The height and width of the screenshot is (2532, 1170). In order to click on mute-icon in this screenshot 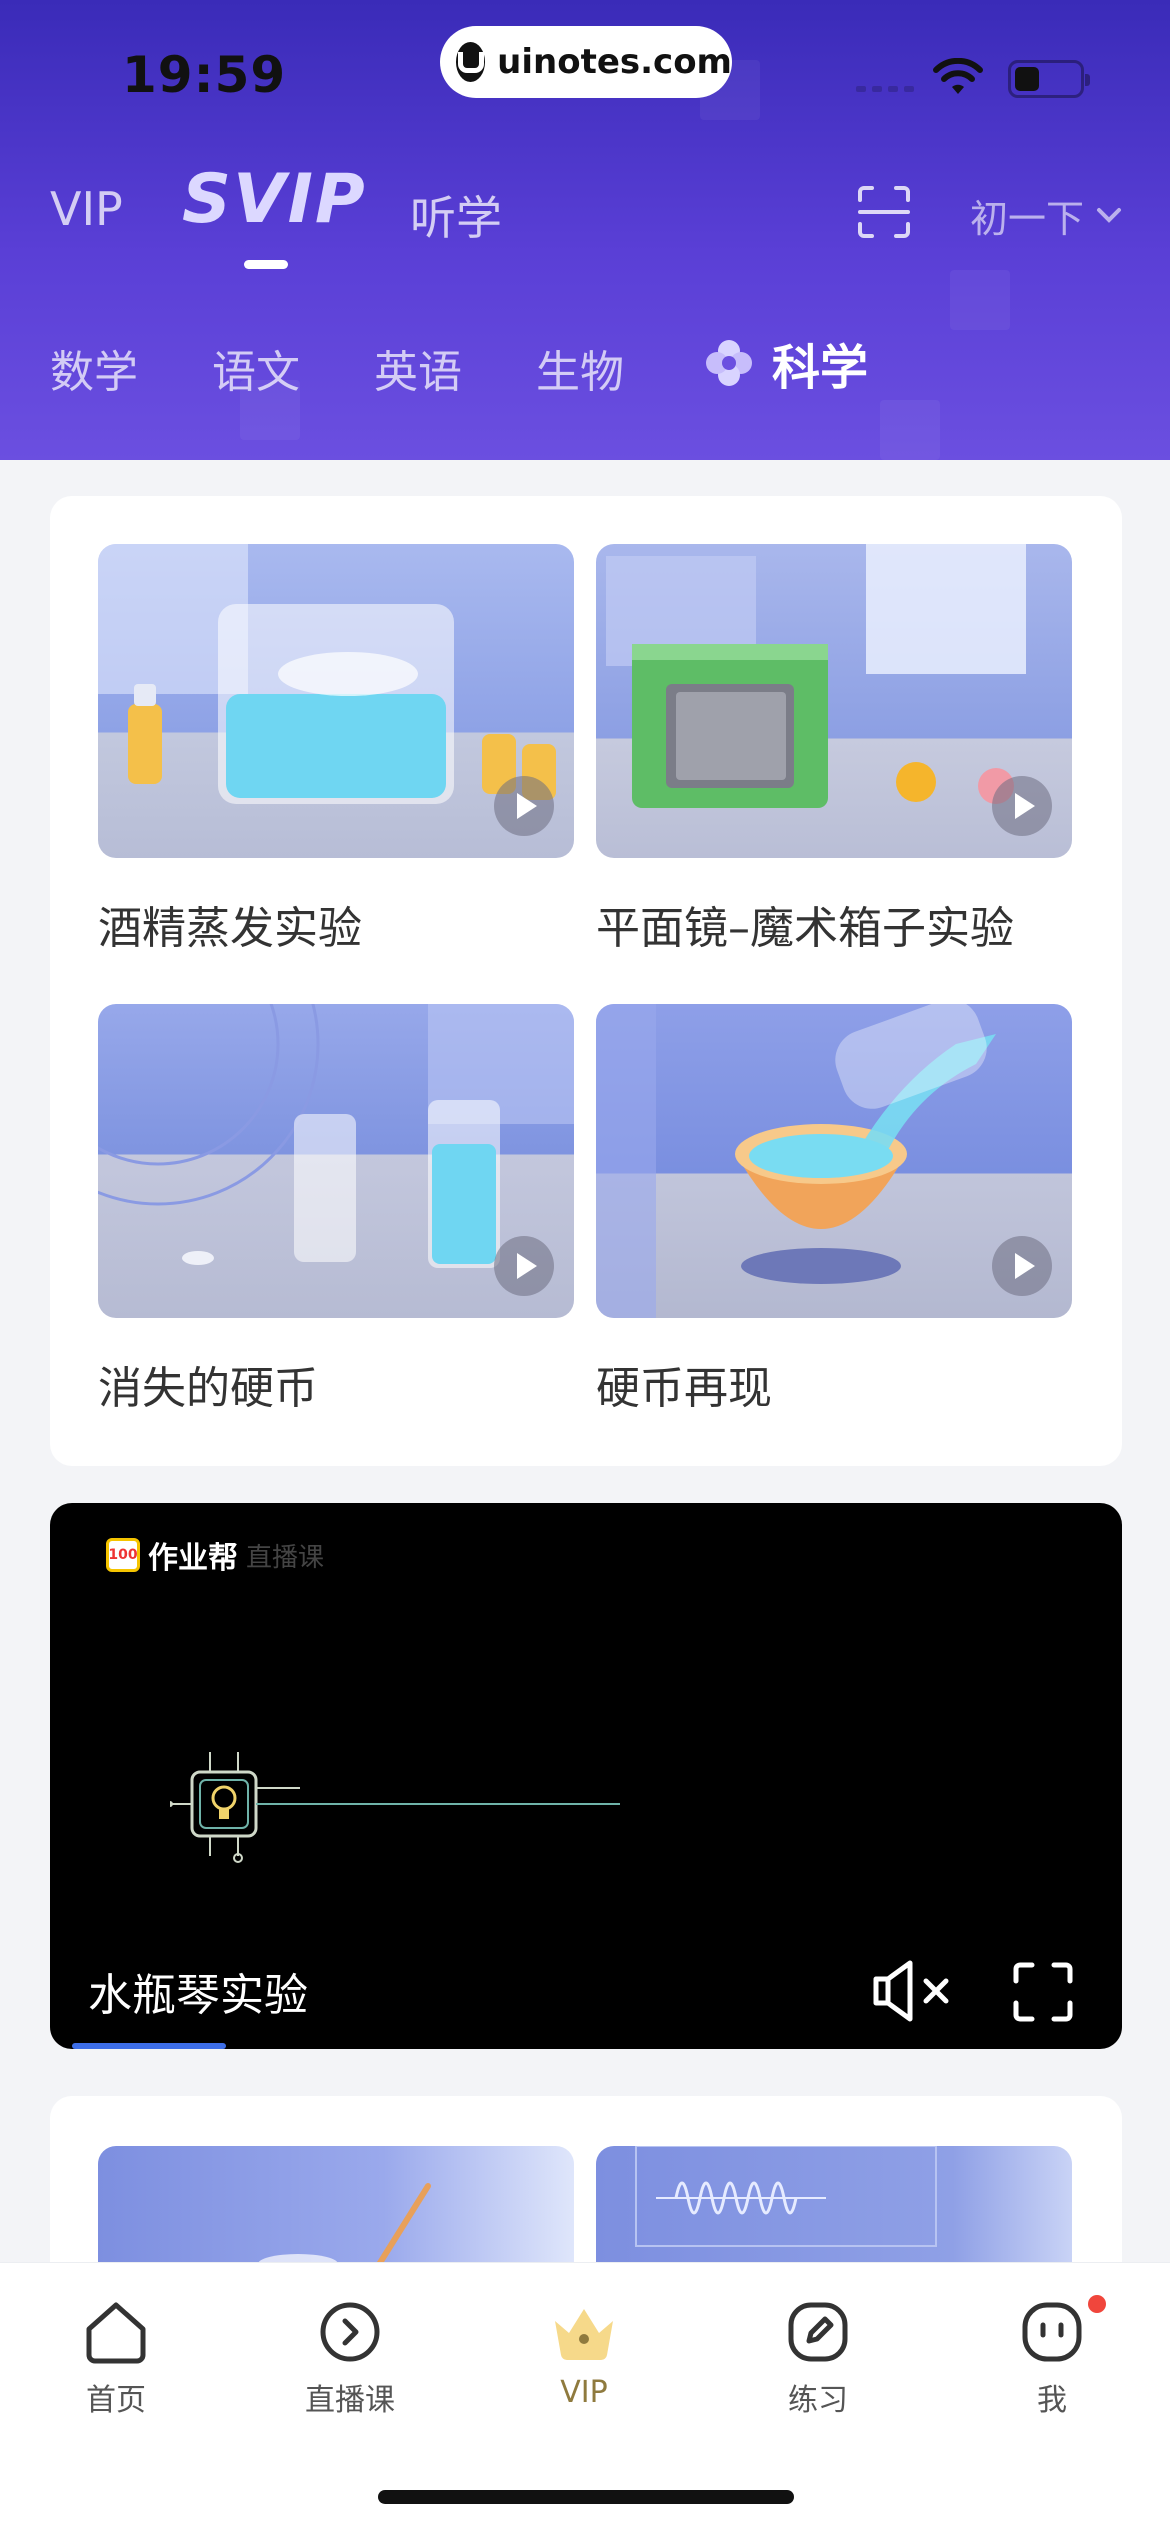, I will do `click(913, 1991)`.